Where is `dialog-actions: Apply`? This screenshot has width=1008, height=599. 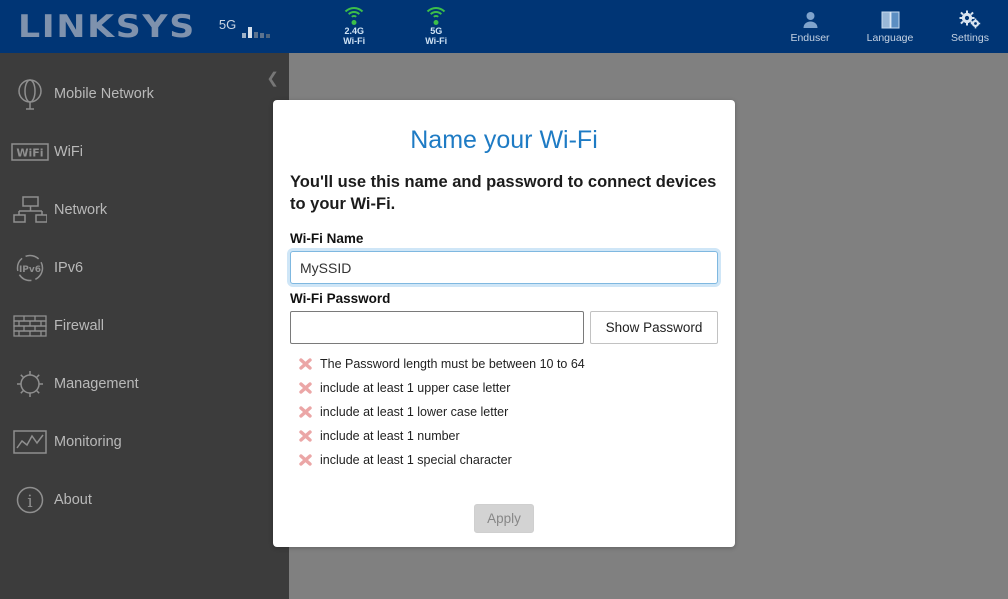
dialog-actions: Apply is located at coordinates (504, 518).